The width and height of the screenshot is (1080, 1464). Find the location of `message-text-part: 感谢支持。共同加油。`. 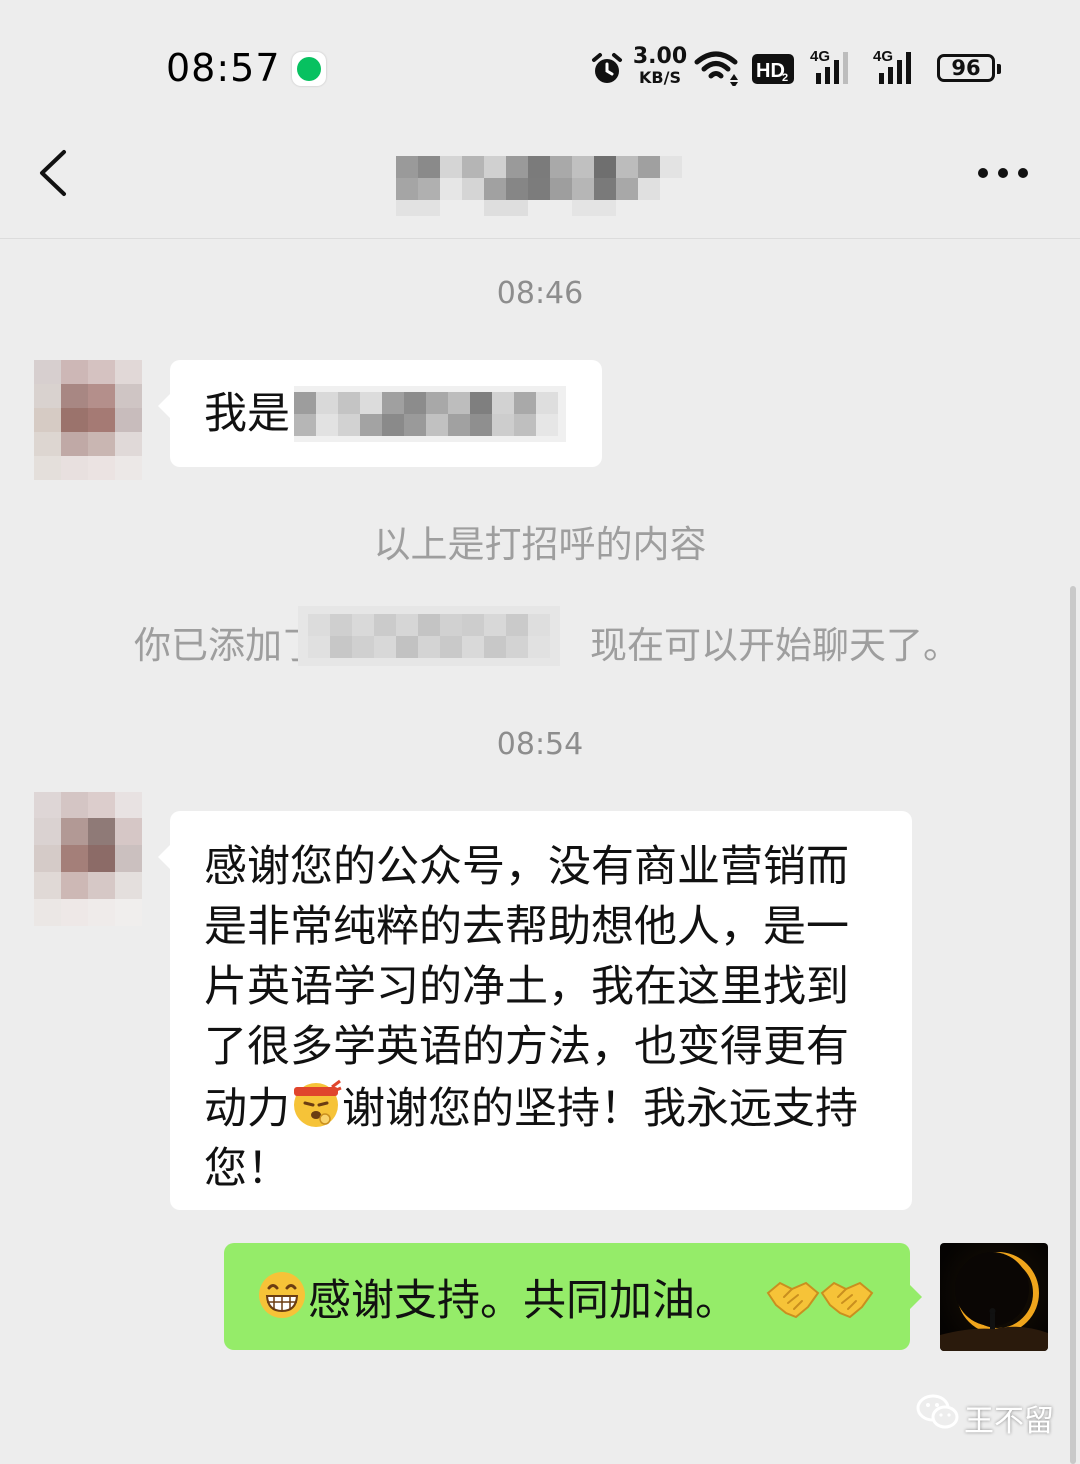

message-text-part: 感谢支持。共同加油。 is located at coordinates (523, 1301).